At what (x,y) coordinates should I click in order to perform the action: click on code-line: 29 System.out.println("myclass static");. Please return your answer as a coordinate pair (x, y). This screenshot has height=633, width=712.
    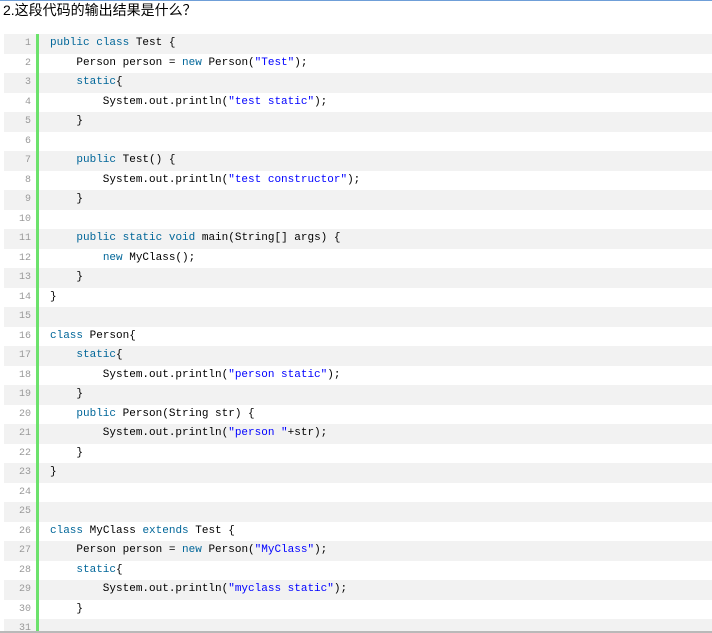
    Looking at the image, I should click on (358, 590).